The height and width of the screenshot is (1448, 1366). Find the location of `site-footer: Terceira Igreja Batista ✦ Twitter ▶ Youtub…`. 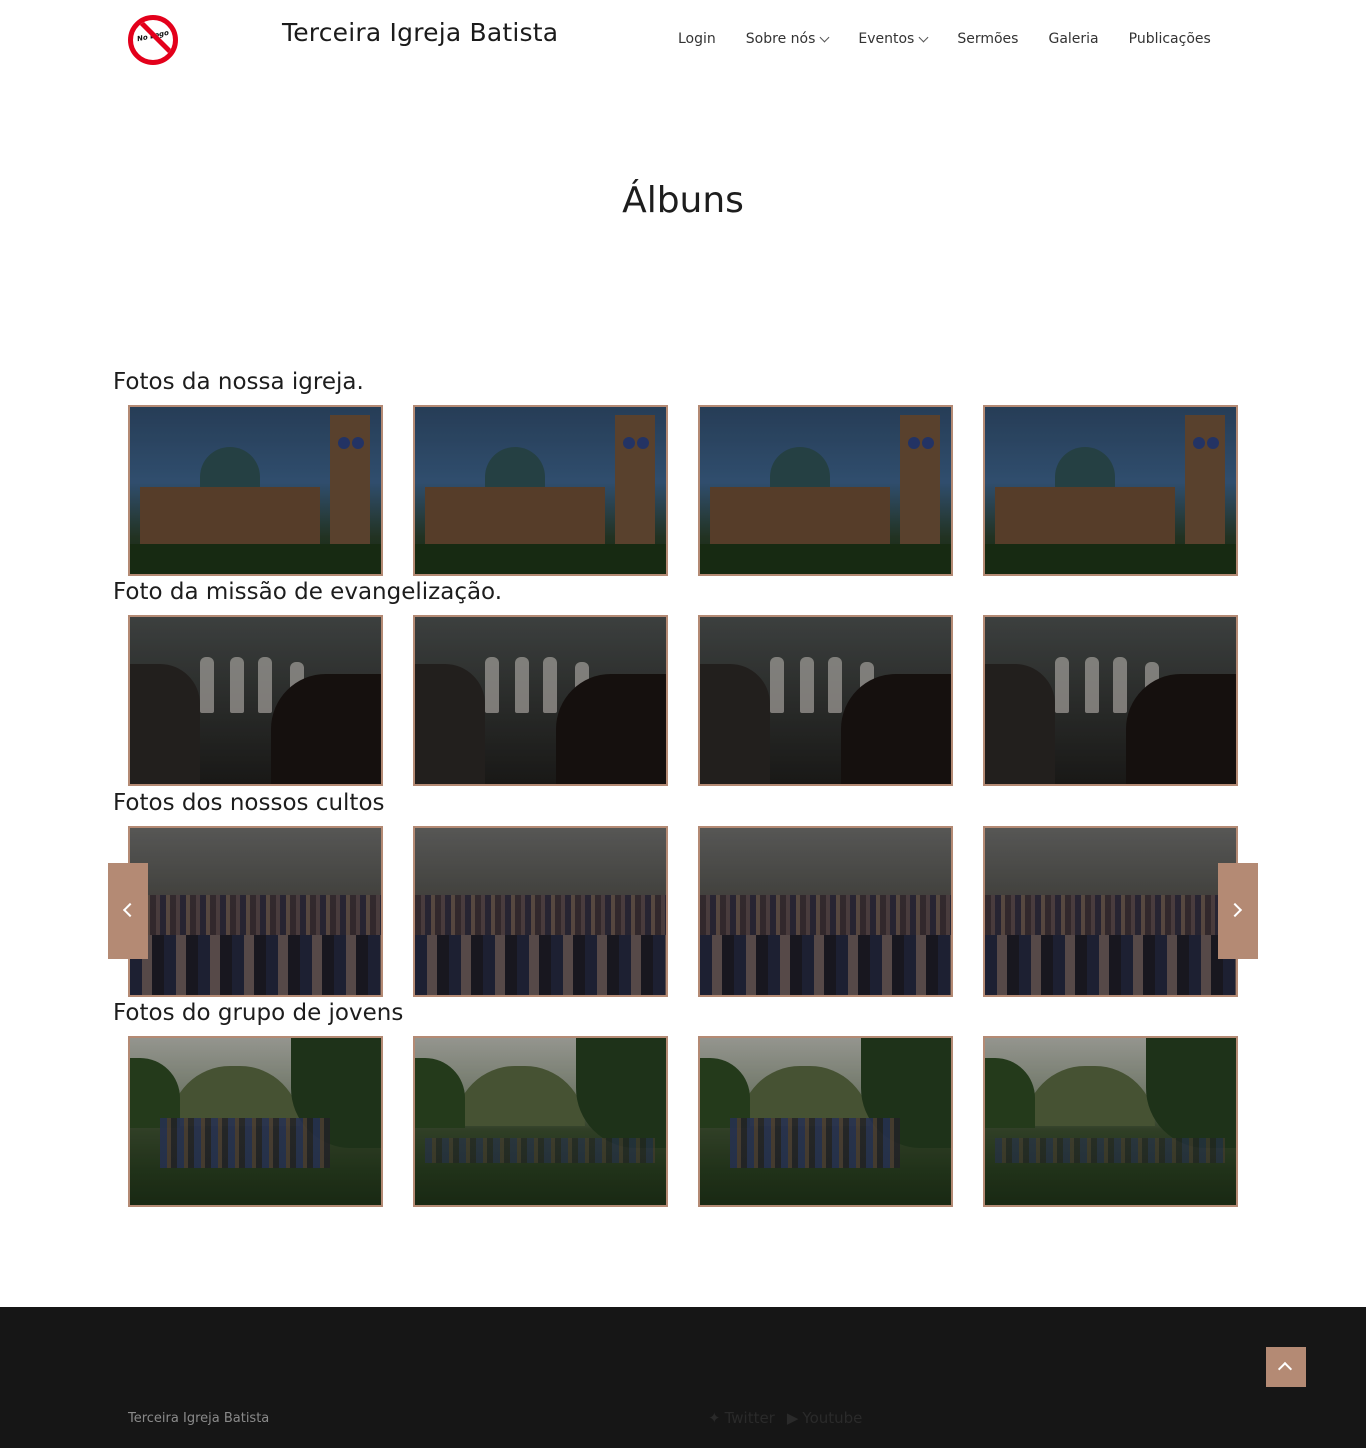

site-footer: Terceira Igreja Batista ✦ Twitter ▶ Youtub… is located at coordinates (683, 1377).